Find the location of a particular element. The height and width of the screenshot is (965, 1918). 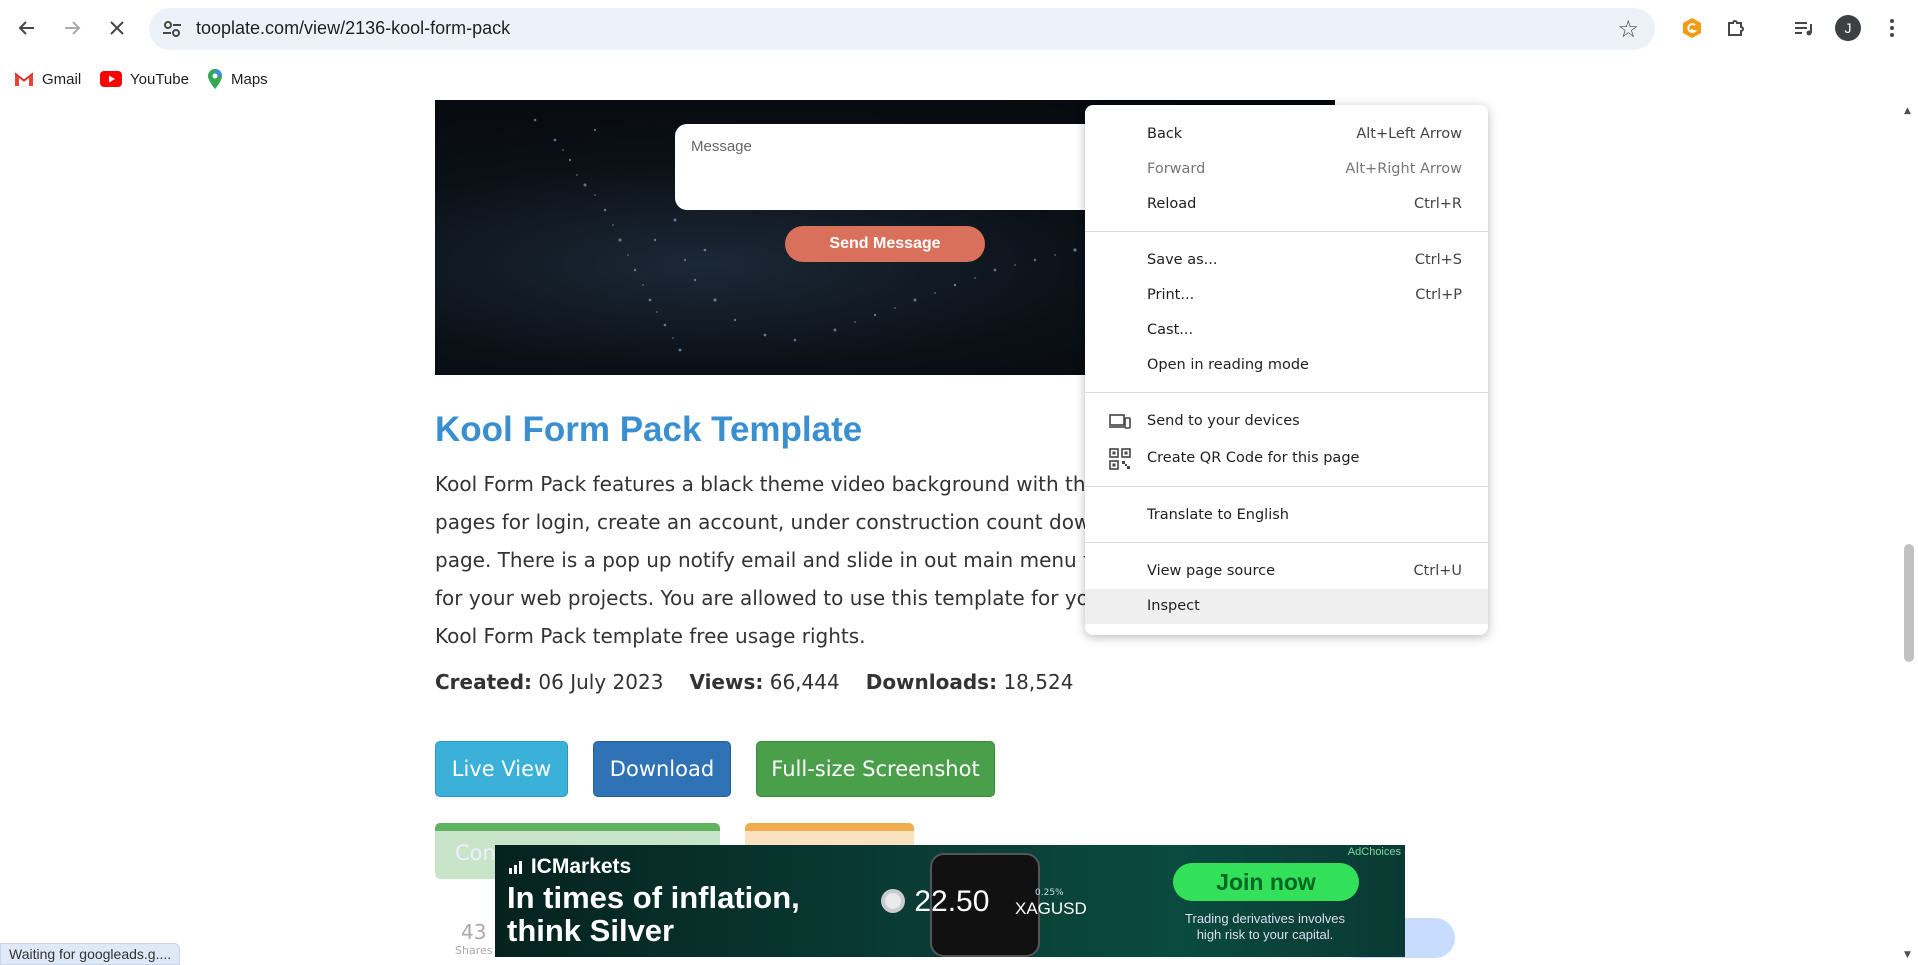

bookmark-label: YouTube is located at coordinates (159, 79).